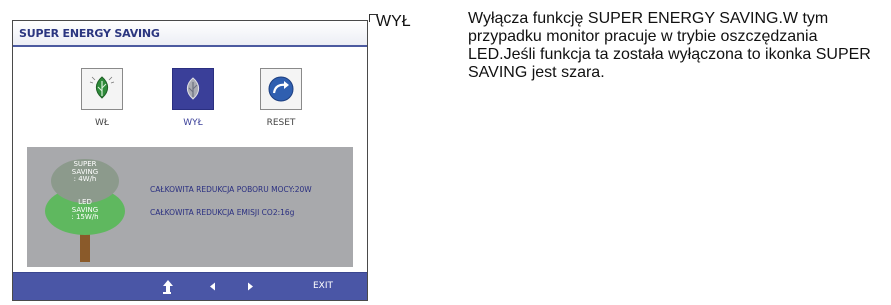  What do you see at coordinates (281, 123) in the screenshot?
I see `option-reset-label: RESET` at bounding box center [281, 123].